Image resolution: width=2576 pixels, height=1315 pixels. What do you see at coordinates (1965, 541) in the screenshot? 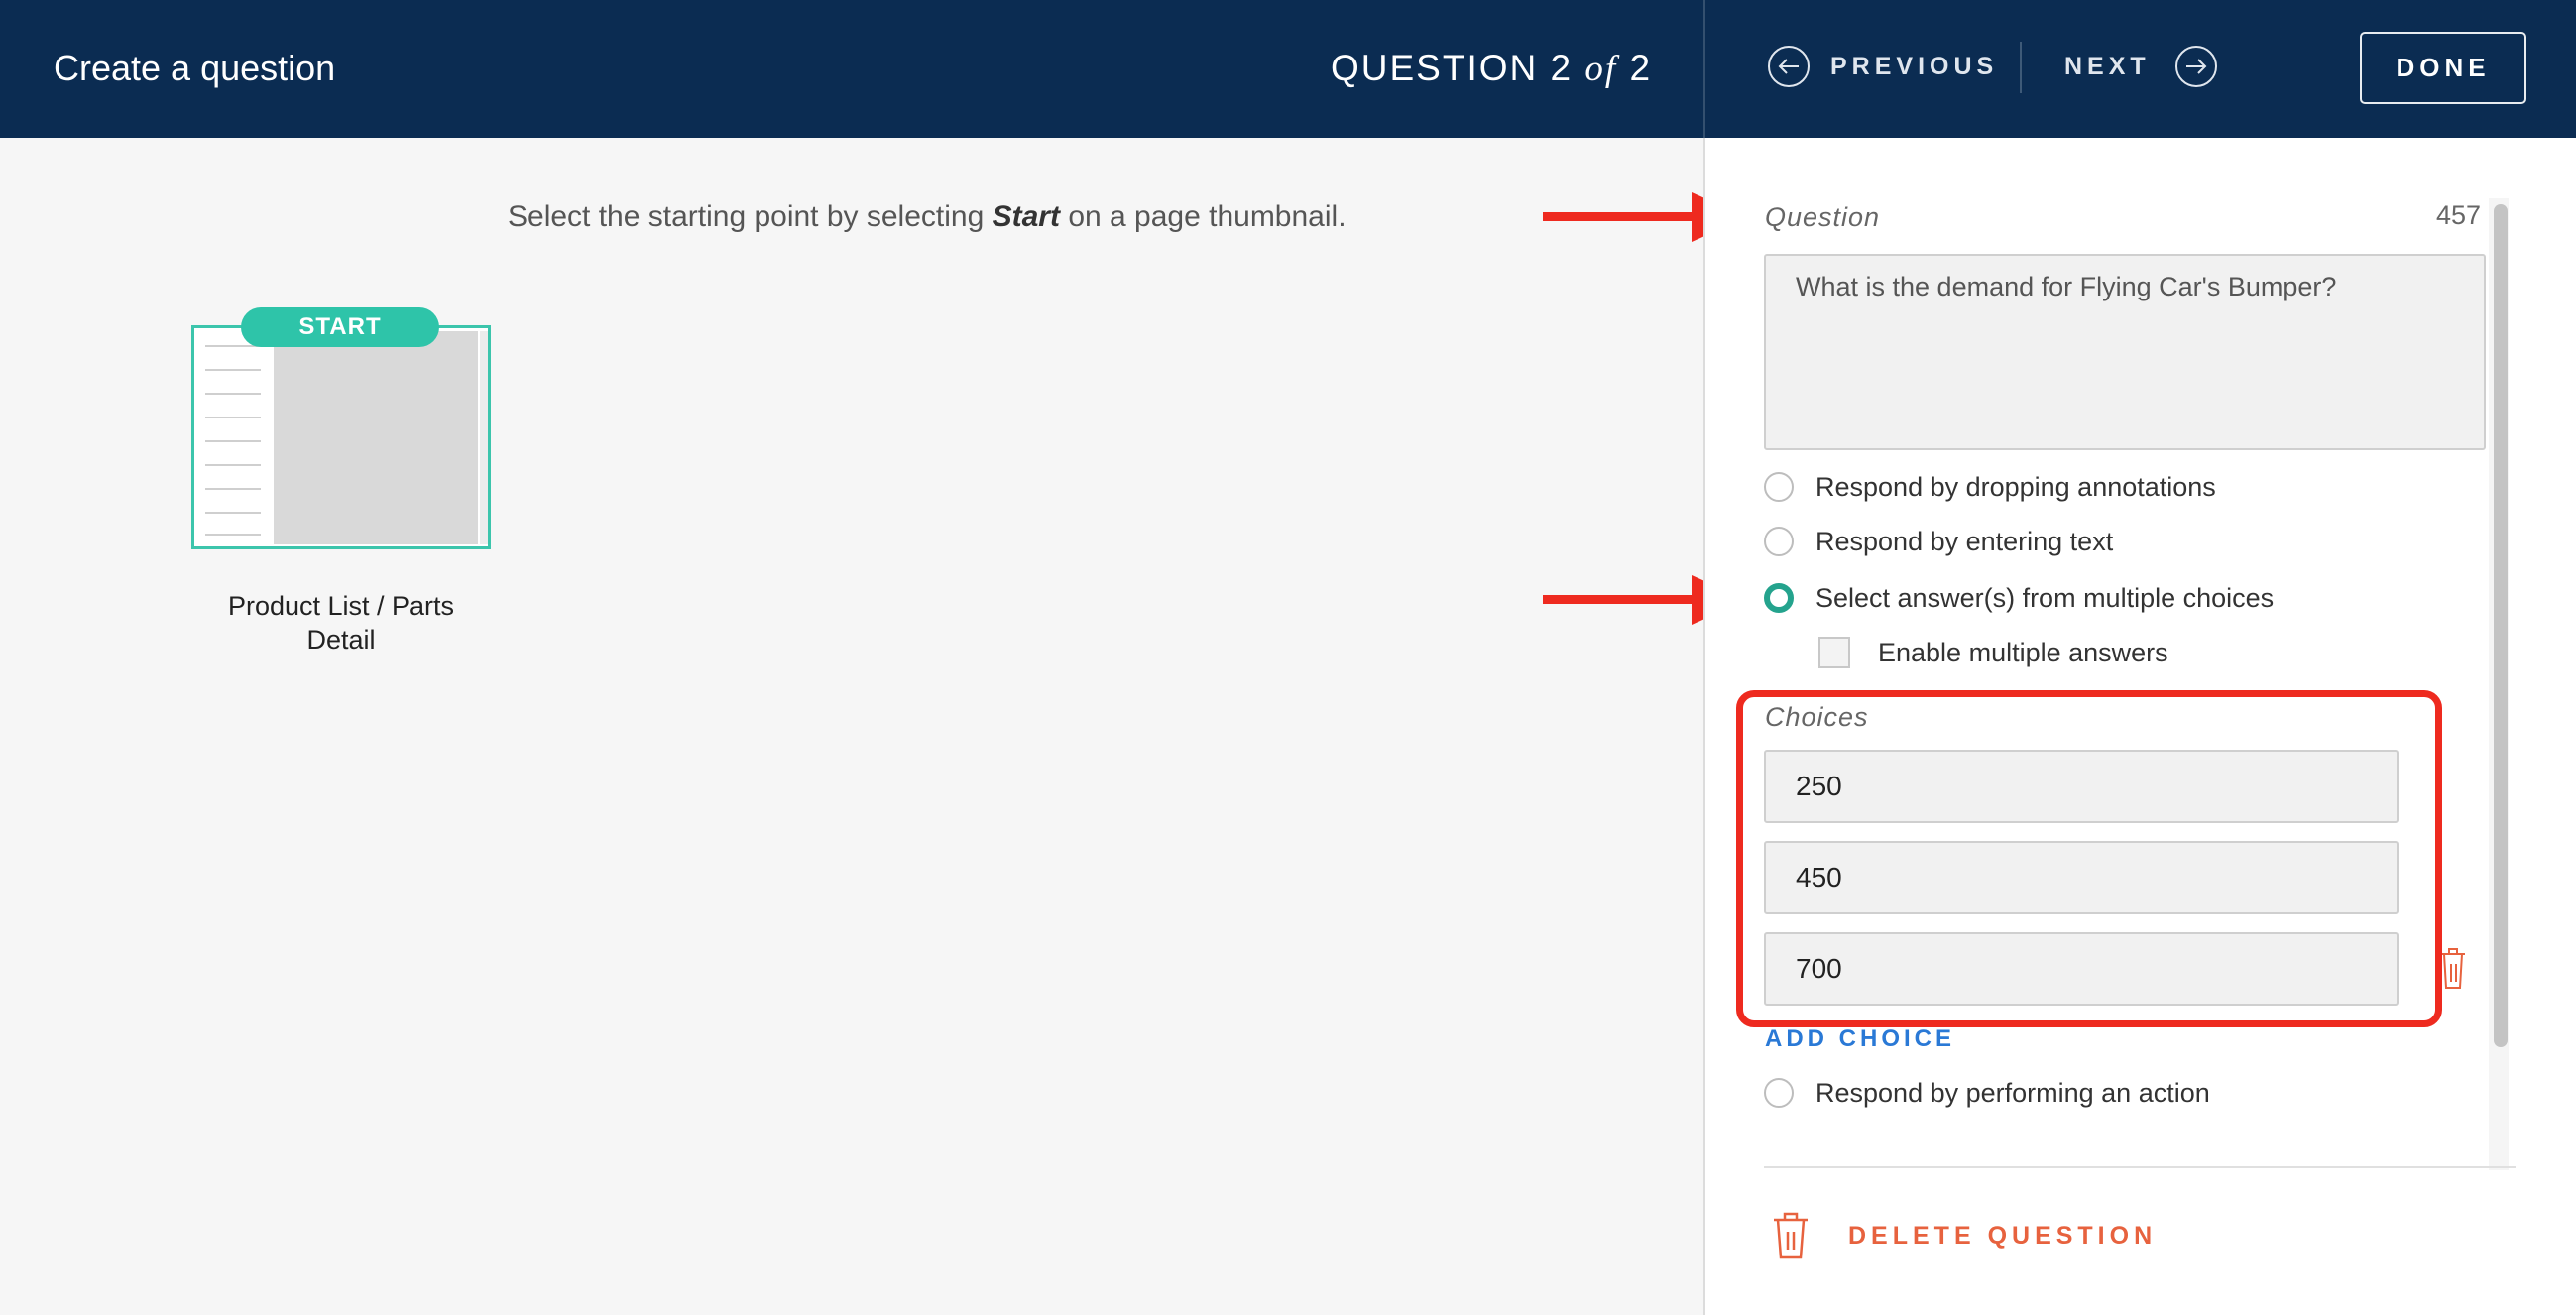
I see `option-label: Respond by entering text` at bounding box center [1965, 541].